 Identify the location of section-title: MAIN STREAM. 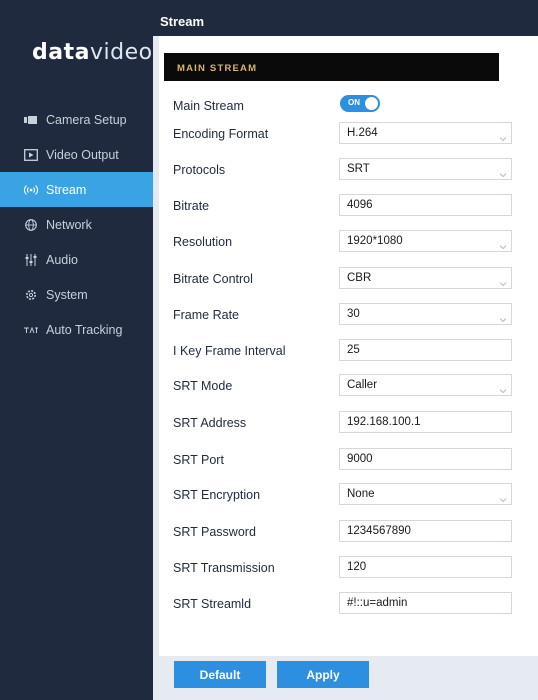
(217, 68).